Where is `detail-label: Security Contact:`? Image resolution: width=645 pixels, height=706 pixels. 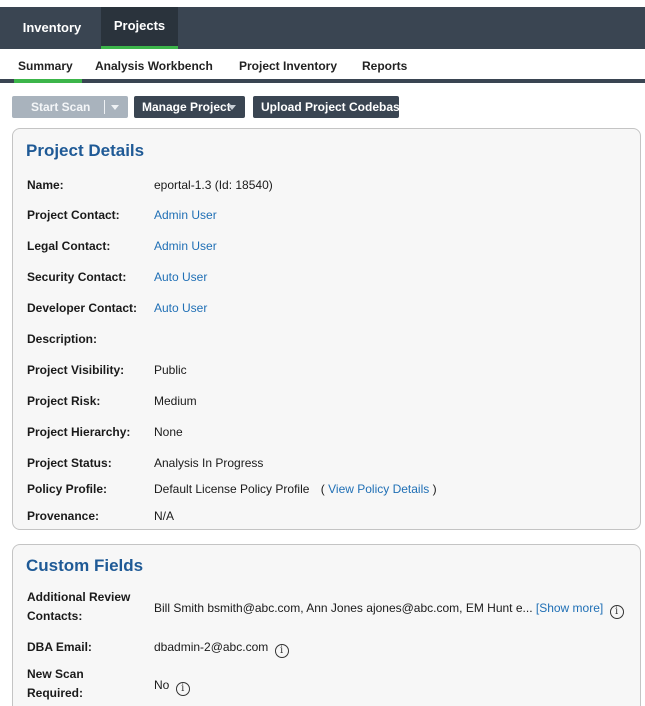 detail-label: Security Contact: is located at coordinates (77, 277).